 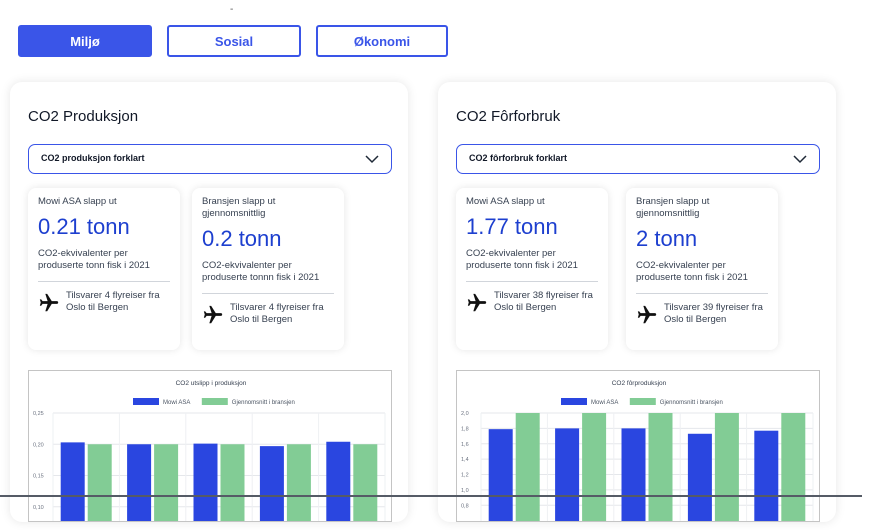 I want to click on y-tick-label: 1,8, so click(x=465, y=429).